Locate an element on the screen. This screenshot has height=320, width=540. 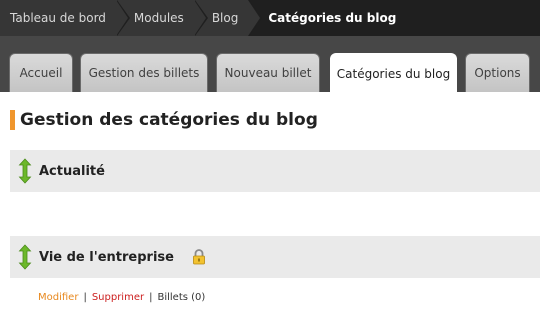
breadcrumb-current: Catégories du blog is located at coordinates (327, 18).